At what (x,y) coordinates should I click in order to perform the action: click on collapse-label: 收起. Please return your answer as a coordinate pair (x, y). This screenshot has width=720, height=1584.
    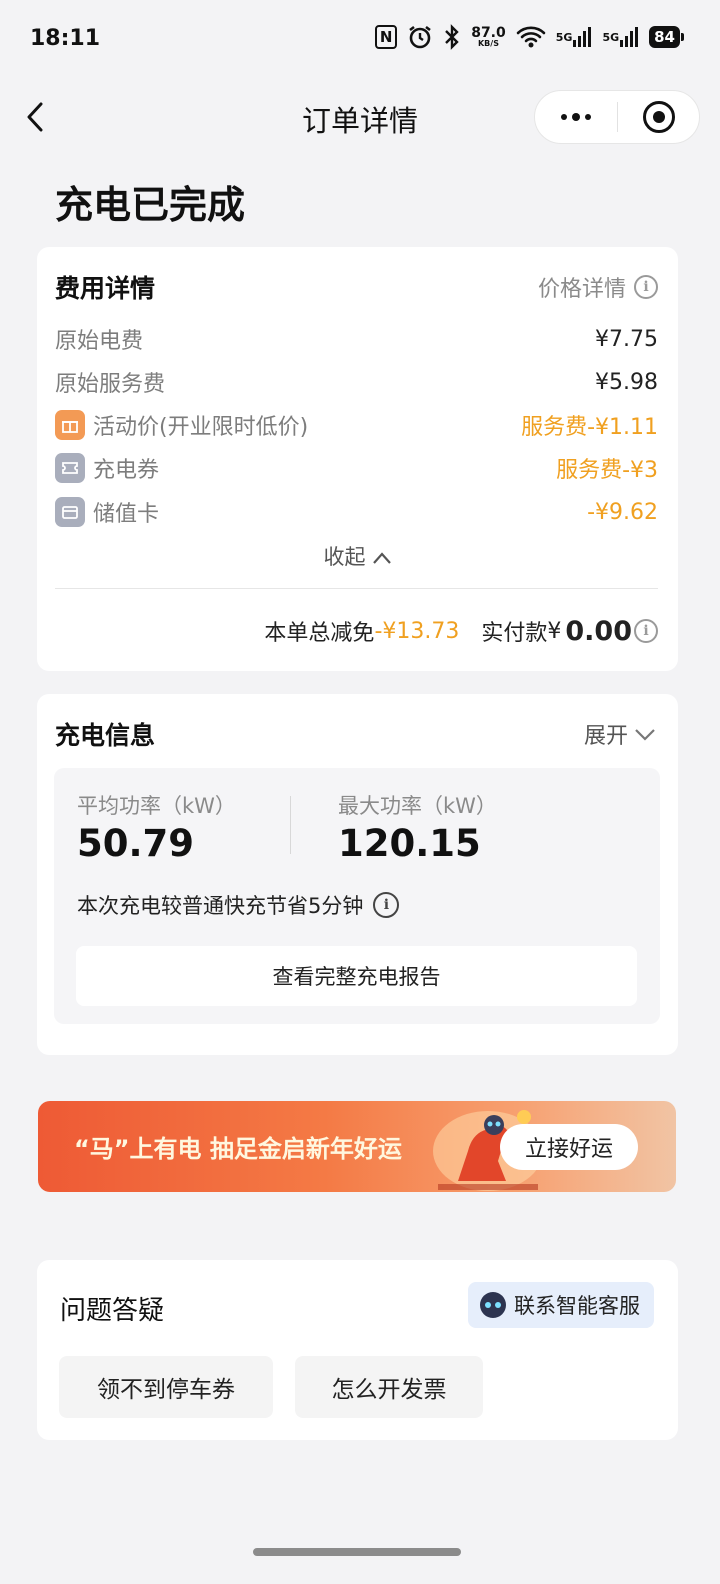
    Looking at the image, I should click on (344, 557).